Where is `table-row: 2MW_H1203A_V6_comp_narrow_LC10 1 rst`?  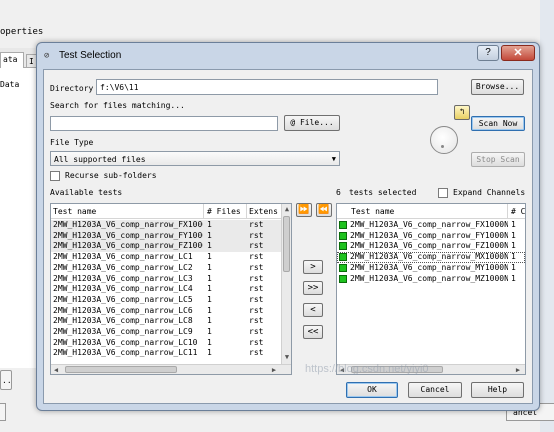
table-row: 2MW_H1203A_V6_comp_narrow_LC10 1 rst is located at coordinates (166, 343).